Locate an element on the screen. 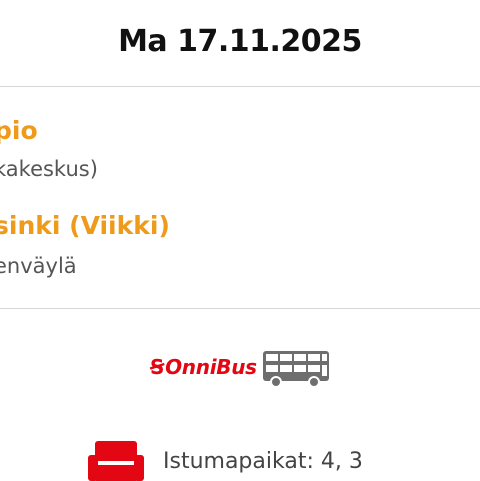  destination-stop: enväylä is located at coordinates (38, 266).